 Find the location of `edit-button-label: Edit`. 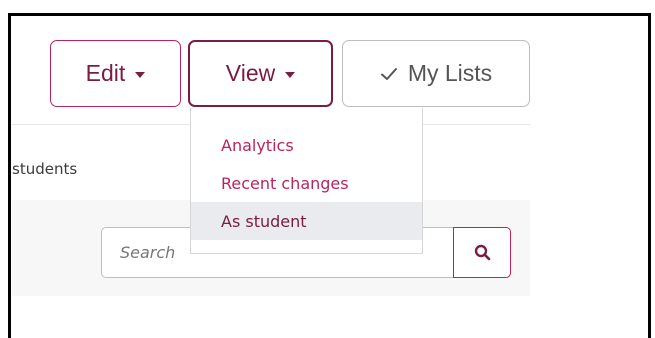

edit-button-label: Edit is located at coordinates (105, 73).